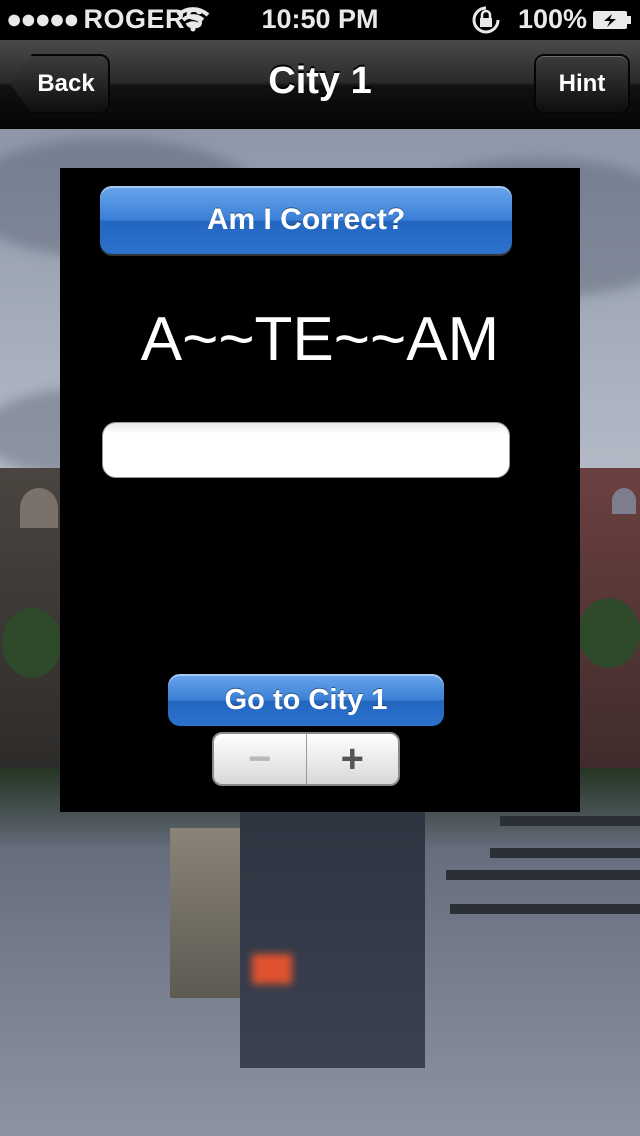 This screenshot has height=1136, width=640. Describe the element at coordinates (320, 20) in the screenshot. I see `status-bar: ●●●●● ROGERS 10:50 PM 100%` at that location.